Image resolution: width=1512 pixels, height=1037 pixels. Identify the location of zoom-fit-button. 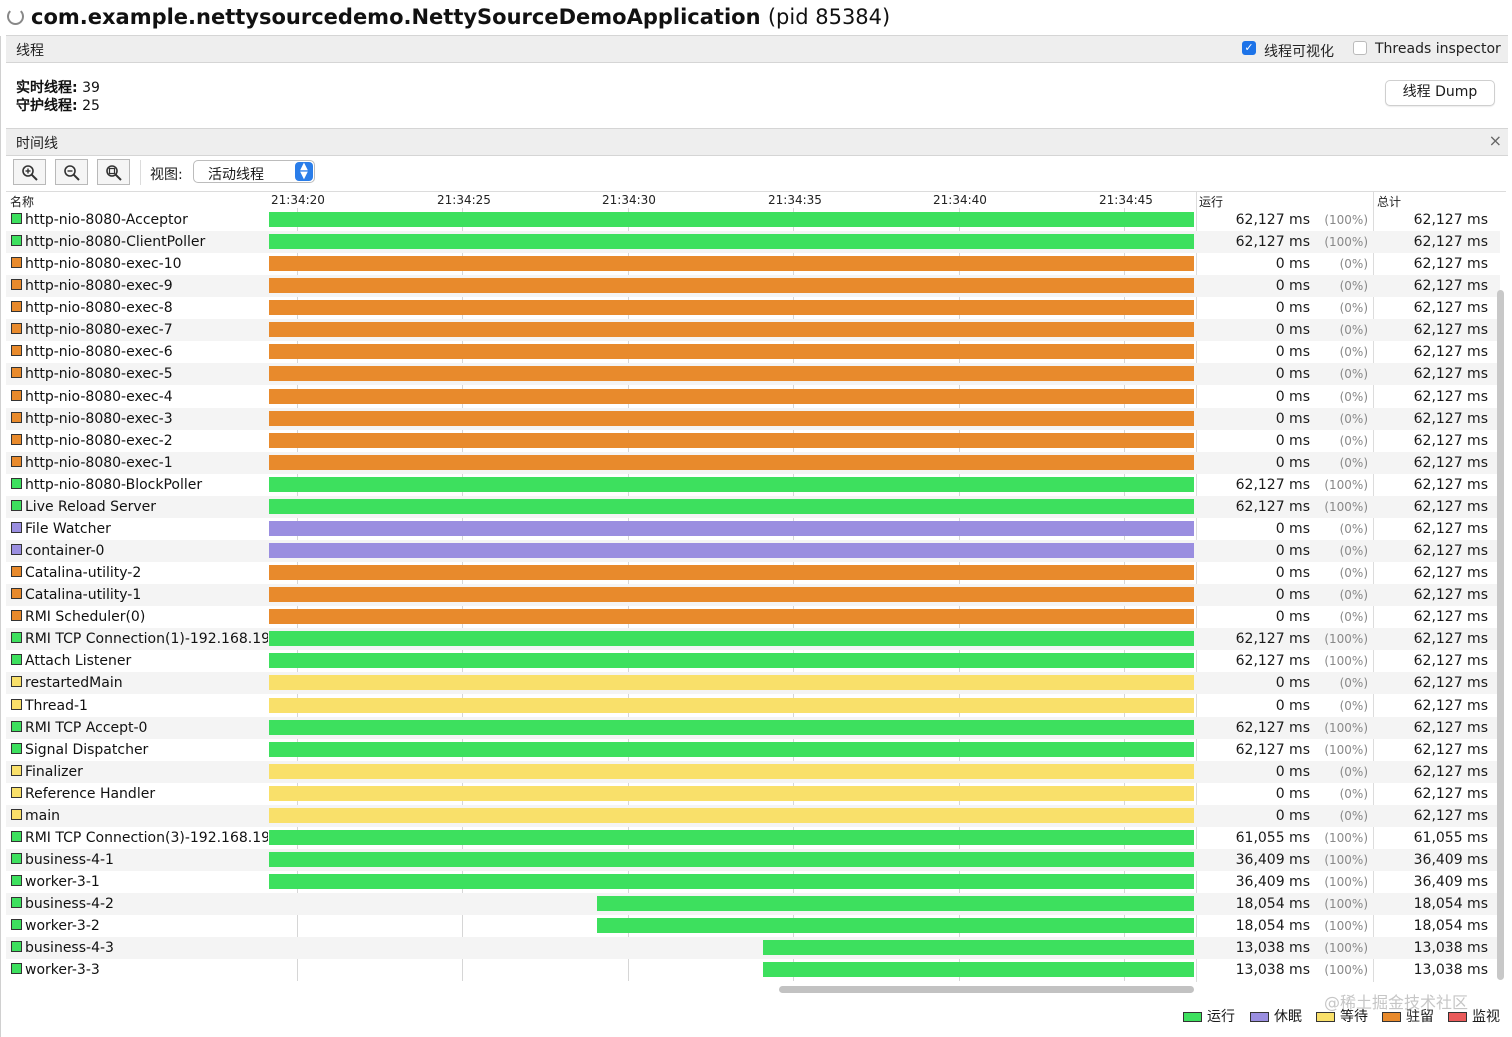
(113, 172).